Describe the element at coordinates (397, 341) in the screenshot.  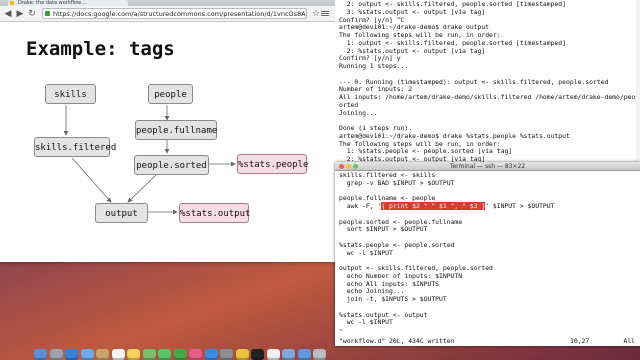
I see `status-file-message: "workflow.d" 20L, 434C written` at that location.